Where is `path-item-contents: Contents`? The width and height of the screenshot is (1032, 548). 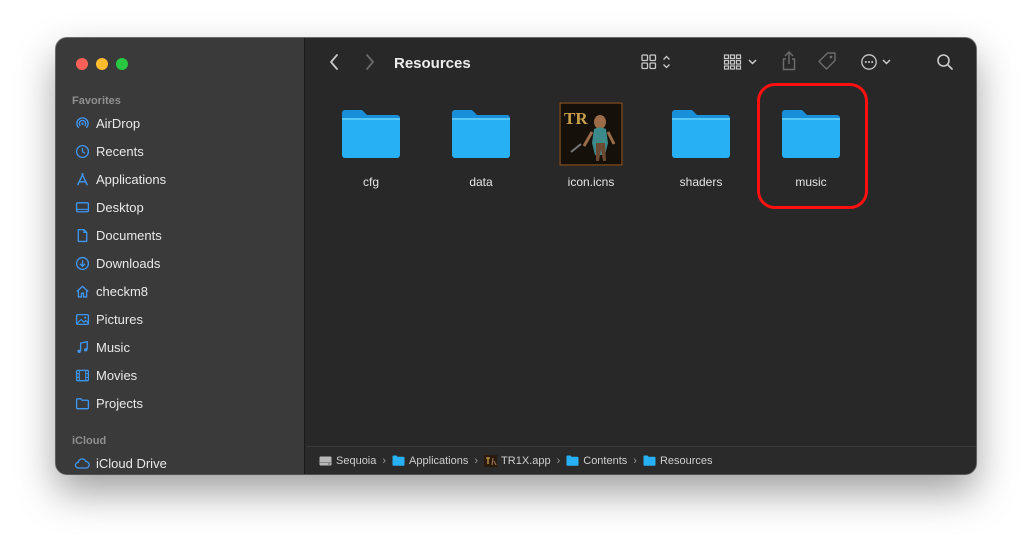
path-item-contents: Contents is located at coordinates (596, 461).